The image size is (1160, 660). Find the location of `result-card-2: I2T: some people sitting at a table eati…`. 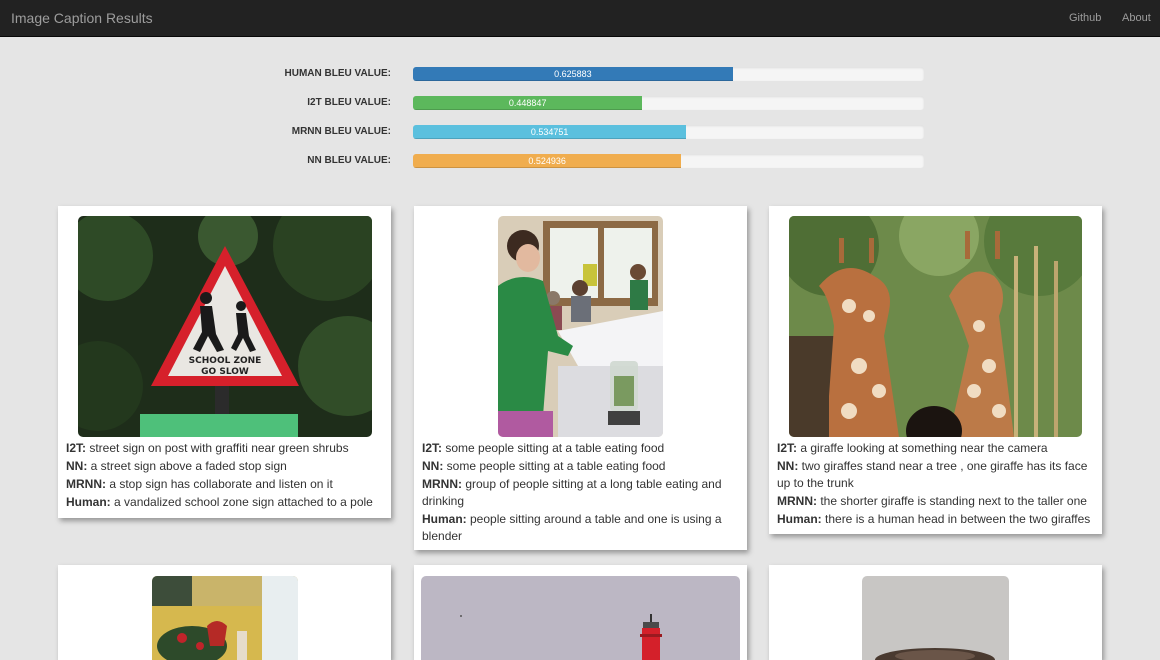

result-card-2: I2T: some people sitting at a table eati… is located at coordinates (580, 378).